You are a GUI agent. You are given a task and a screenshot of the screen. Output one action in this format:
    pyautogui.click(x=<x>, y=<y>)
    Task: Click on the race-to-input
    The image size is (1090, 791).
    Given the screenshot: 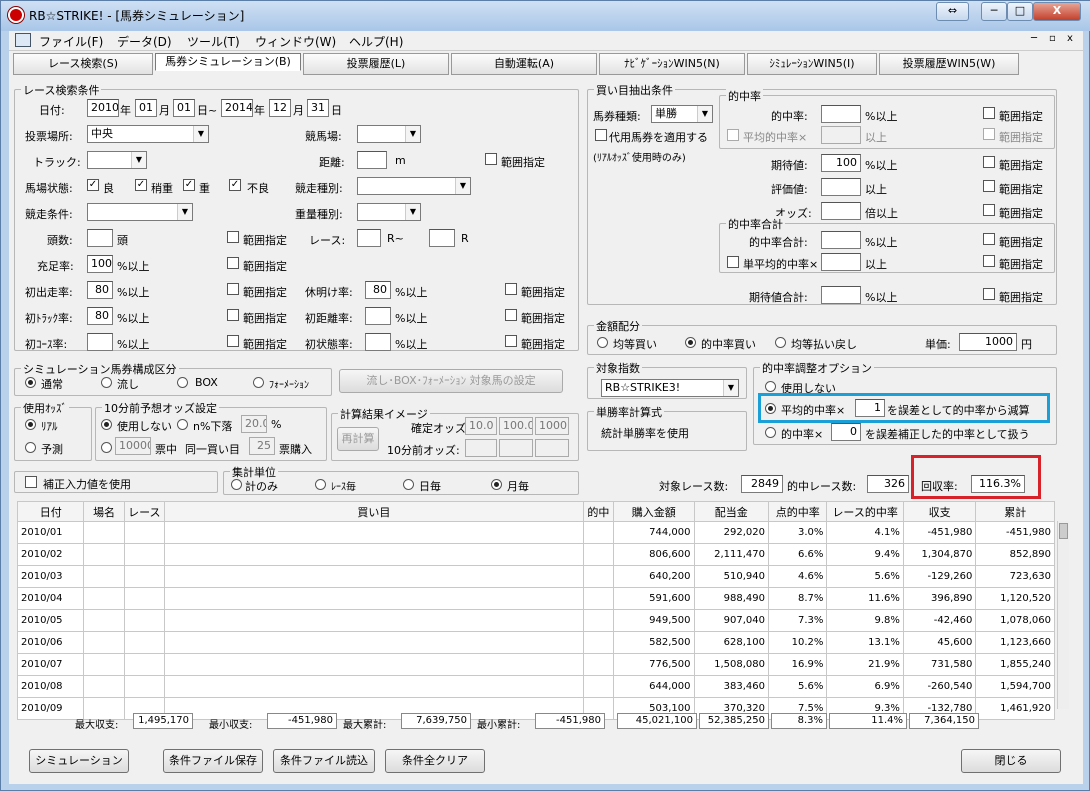 What is the action you would take?
    pyautogui.click(x=442, y=238)
    